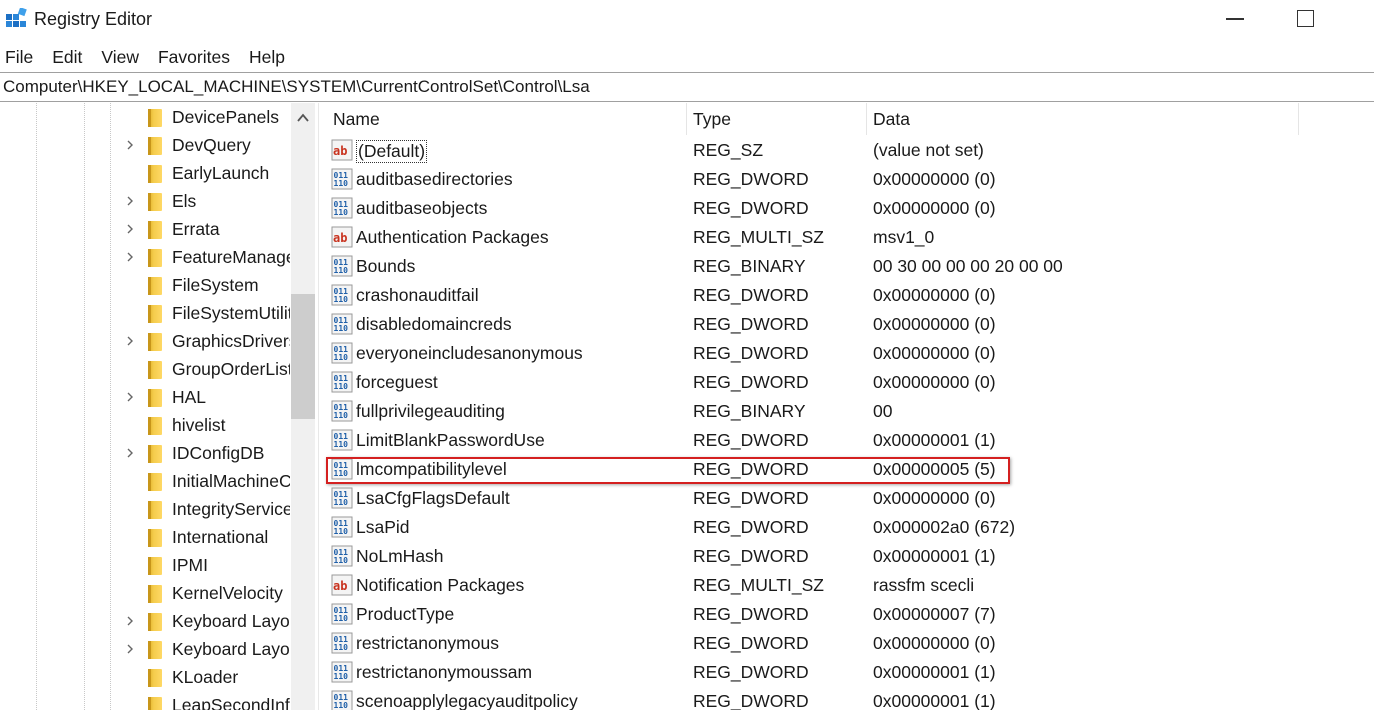  What do you see at coordinates (145, 594) in the screenshot?
I see `tree-item: KernelVelocity` at bounding box center [145, 594].